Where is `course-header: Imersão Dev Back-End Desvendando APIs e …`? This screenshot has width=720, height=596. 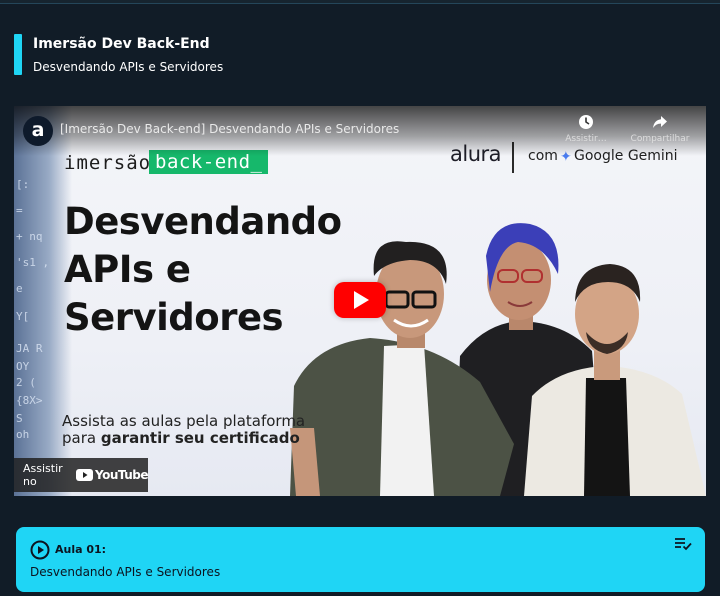 course-header: Imersão Dev Back-End Desvendando APIs e … is located at coordinates (118, 55).